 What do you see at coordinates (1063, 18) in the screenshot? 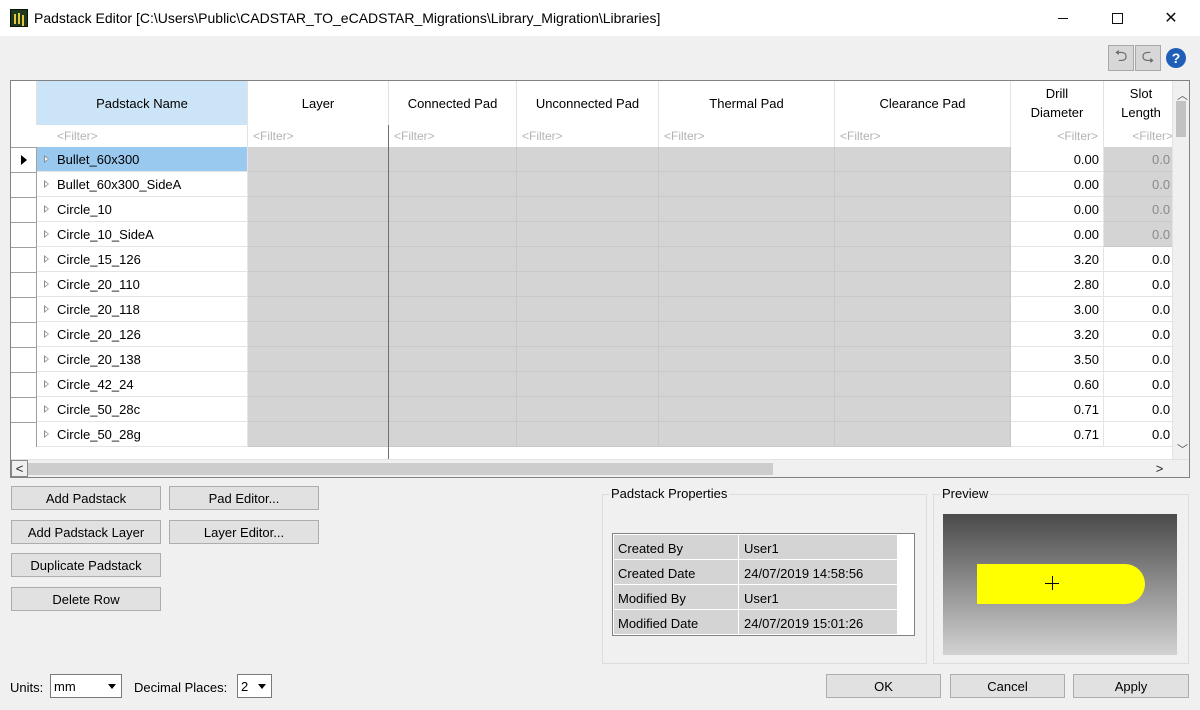
I see `minimize-button` at bounding box center [1063, 18].